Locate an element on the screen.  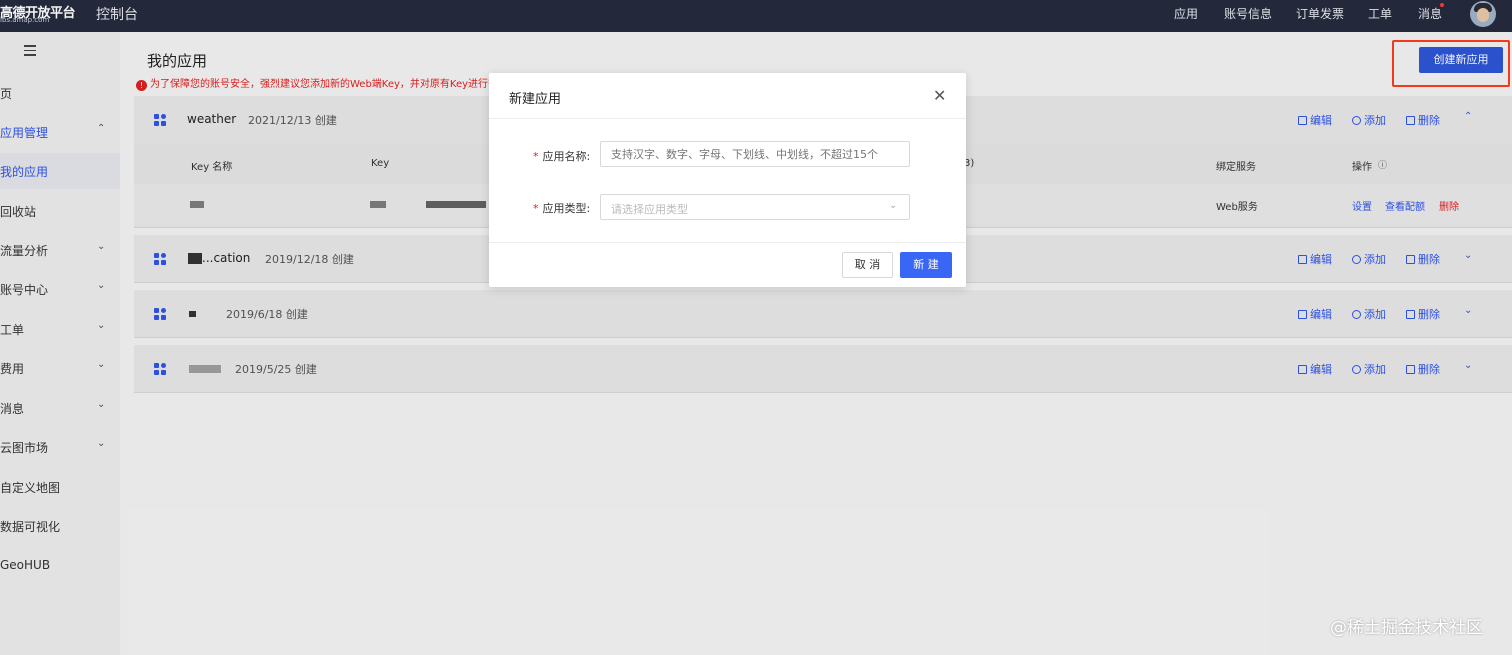
watermark: @稀土掘金技术社区 is located at coordinates (1406, 628).